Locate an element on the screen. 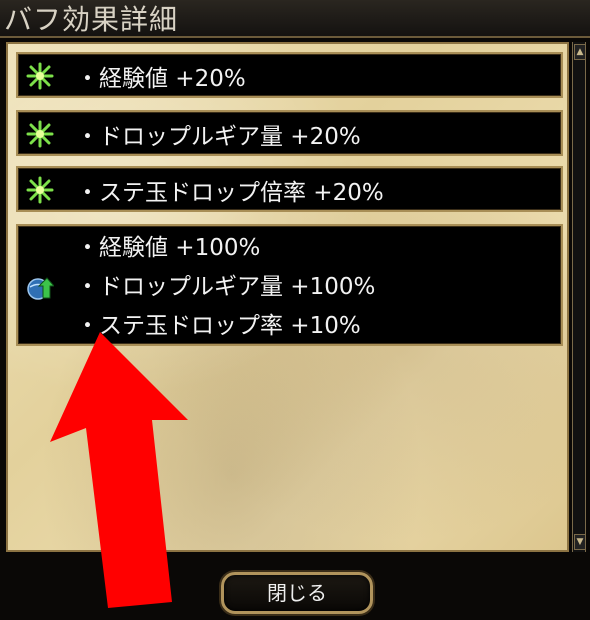 The image size is (590, 620). buff-text: ・ドロップルギア量 +20% is located at coordinates (218, 134).